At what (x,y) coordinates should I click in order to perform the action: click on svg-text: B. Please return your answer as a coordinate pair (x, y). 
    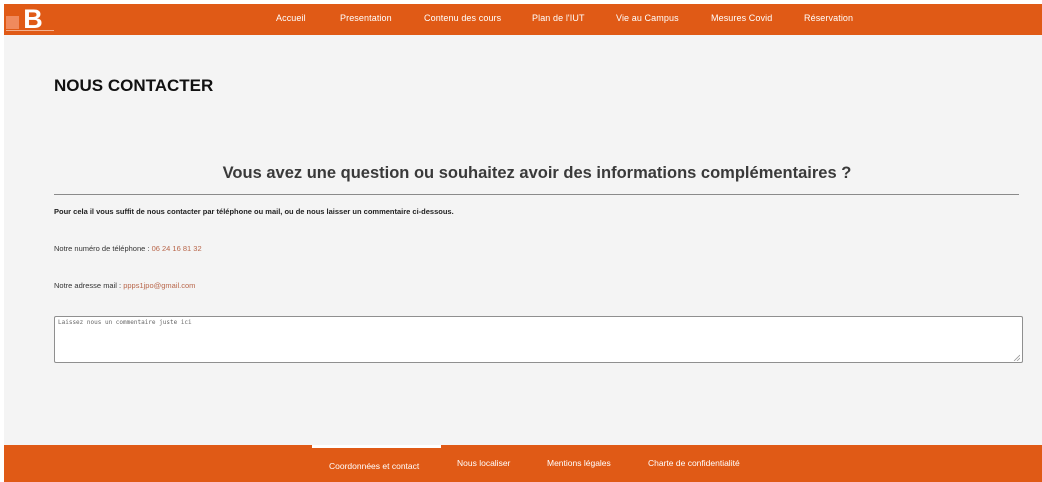
    Looking at the image, I should click on (33, 19).